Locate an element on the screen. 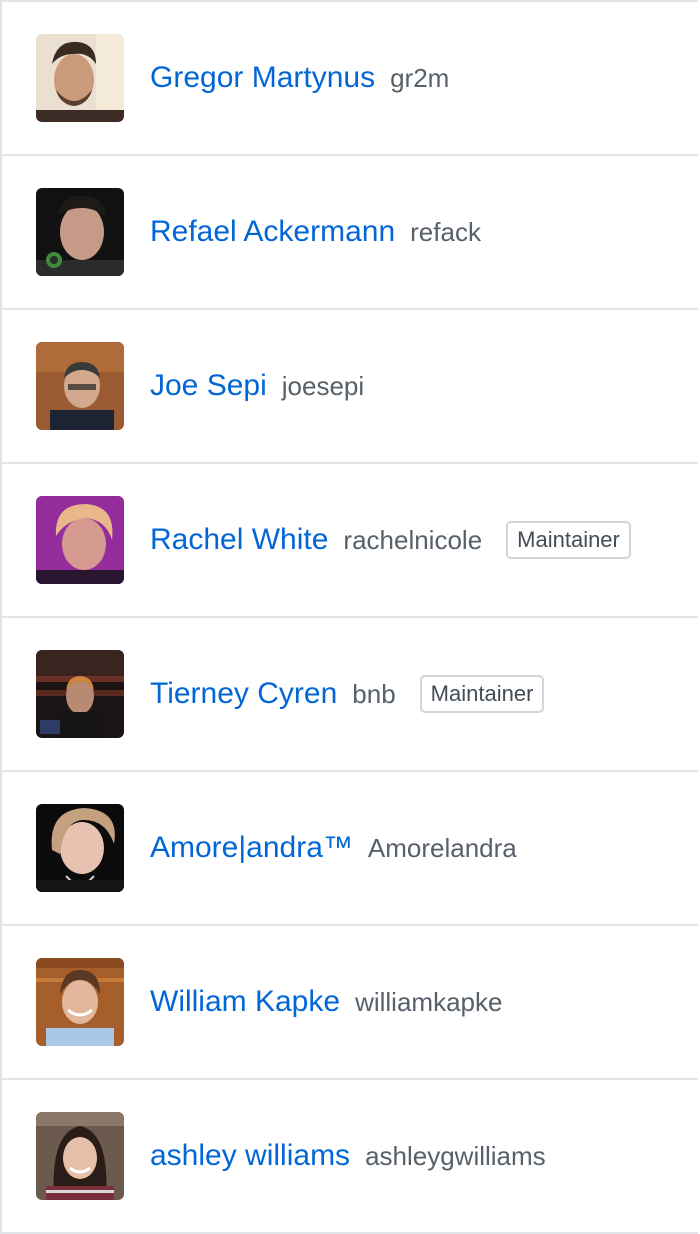  member-login: gr2m is located at coordinates (420, 77).